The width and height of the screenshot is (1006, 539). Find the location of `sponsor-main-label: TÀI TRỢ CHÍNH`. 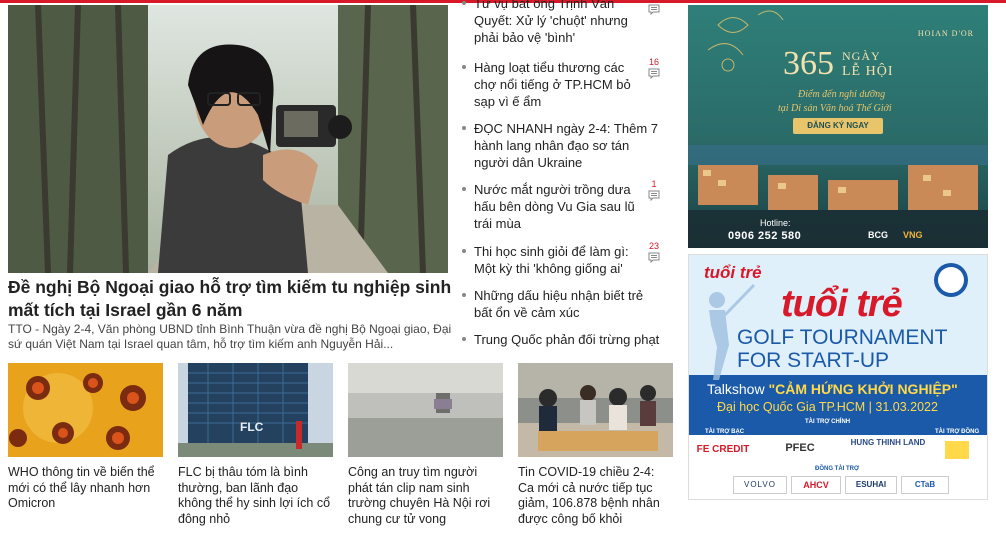

sponsor-main-label: TÀI TRỢ CHÍNH is located at coordinates (828, 422).